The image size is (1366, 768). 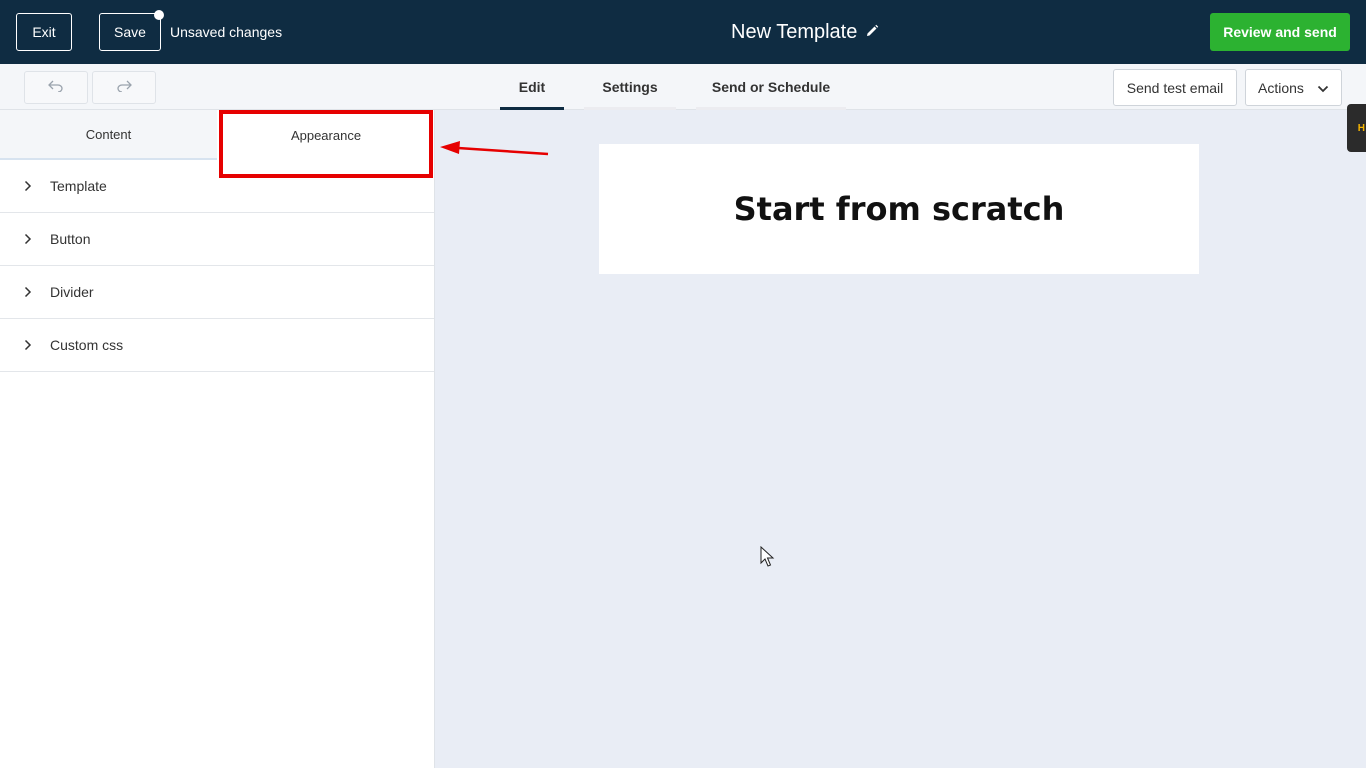 What do you see at coordinates (70, 239) in the screenshot?
I see `section-label: Button` at bounding box center [70, 239].